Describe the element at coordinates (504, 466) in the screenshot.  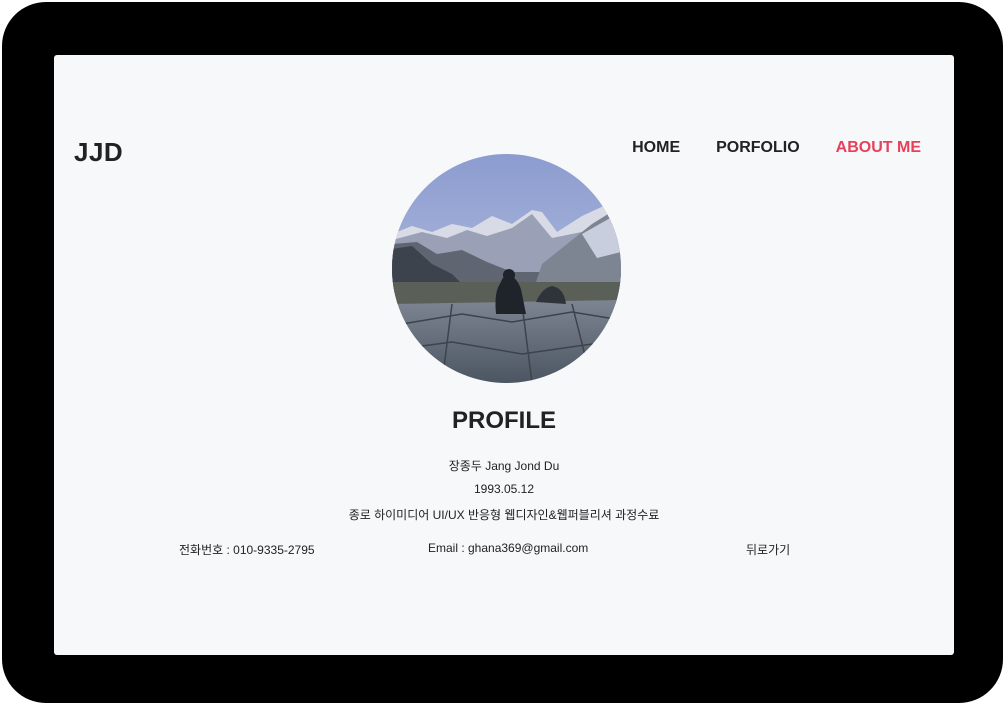
I see `profile-name: 장종두 Jang Jond Du` at that location.